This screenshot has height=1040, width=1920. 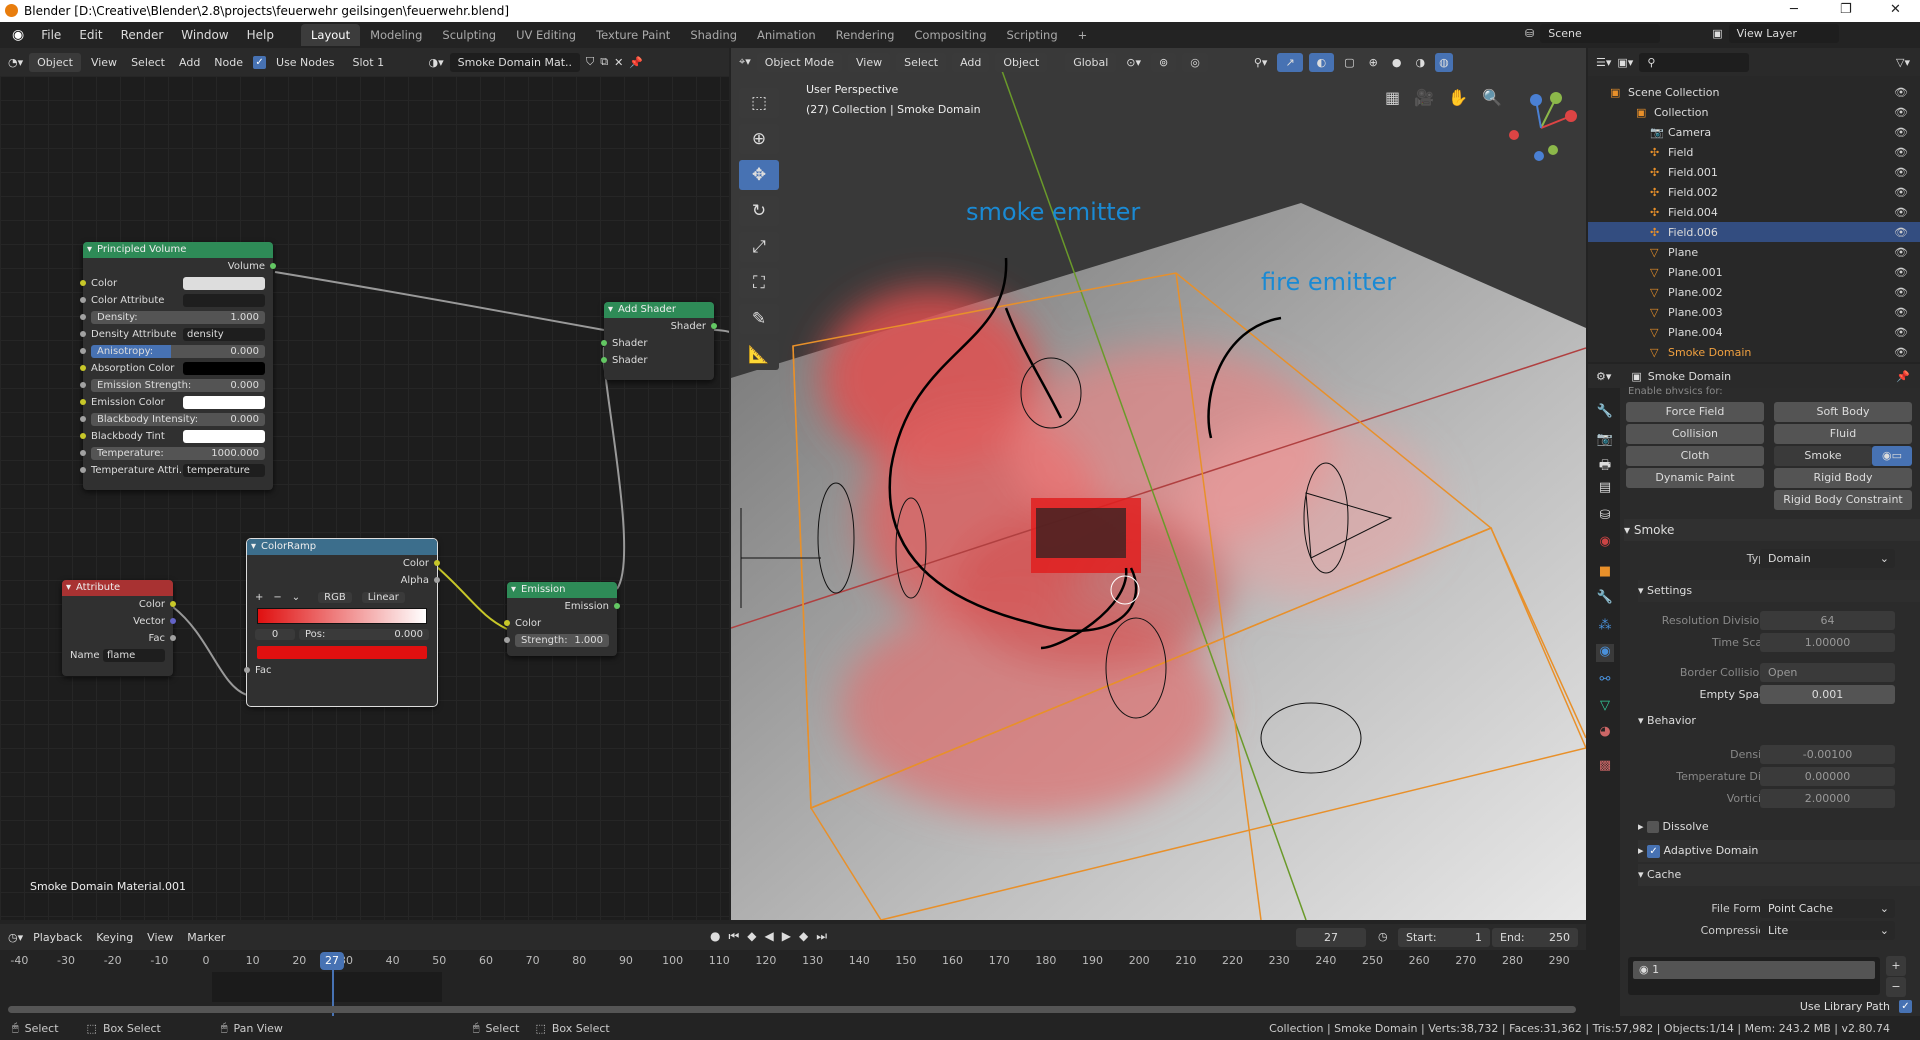 What do you see at coordinates (15, 937) in the screenshot?
I see `editor-type-icon: ◷▾` at bounding box center [15, 937].